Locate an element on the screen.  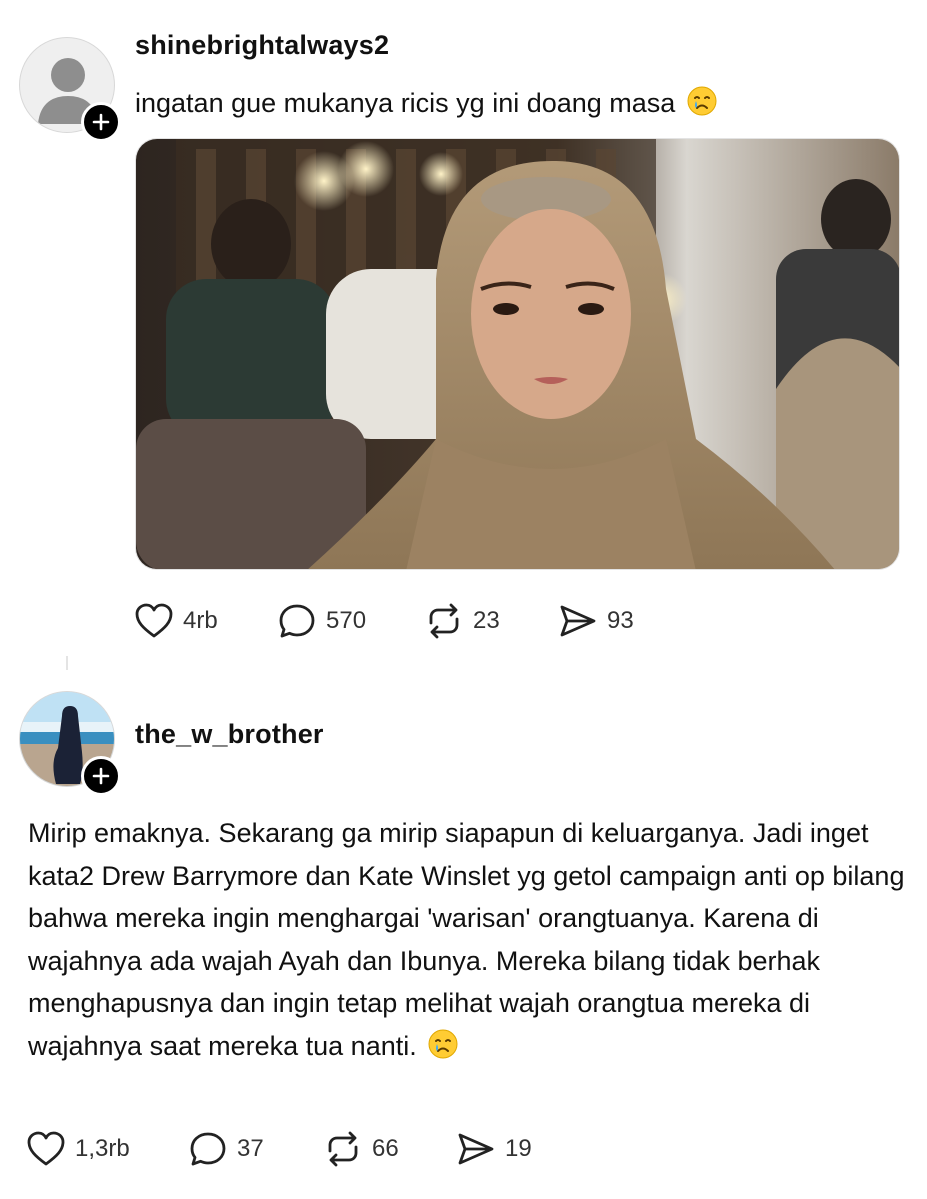
reply-action: 570 is located at coordinates (351, 621).